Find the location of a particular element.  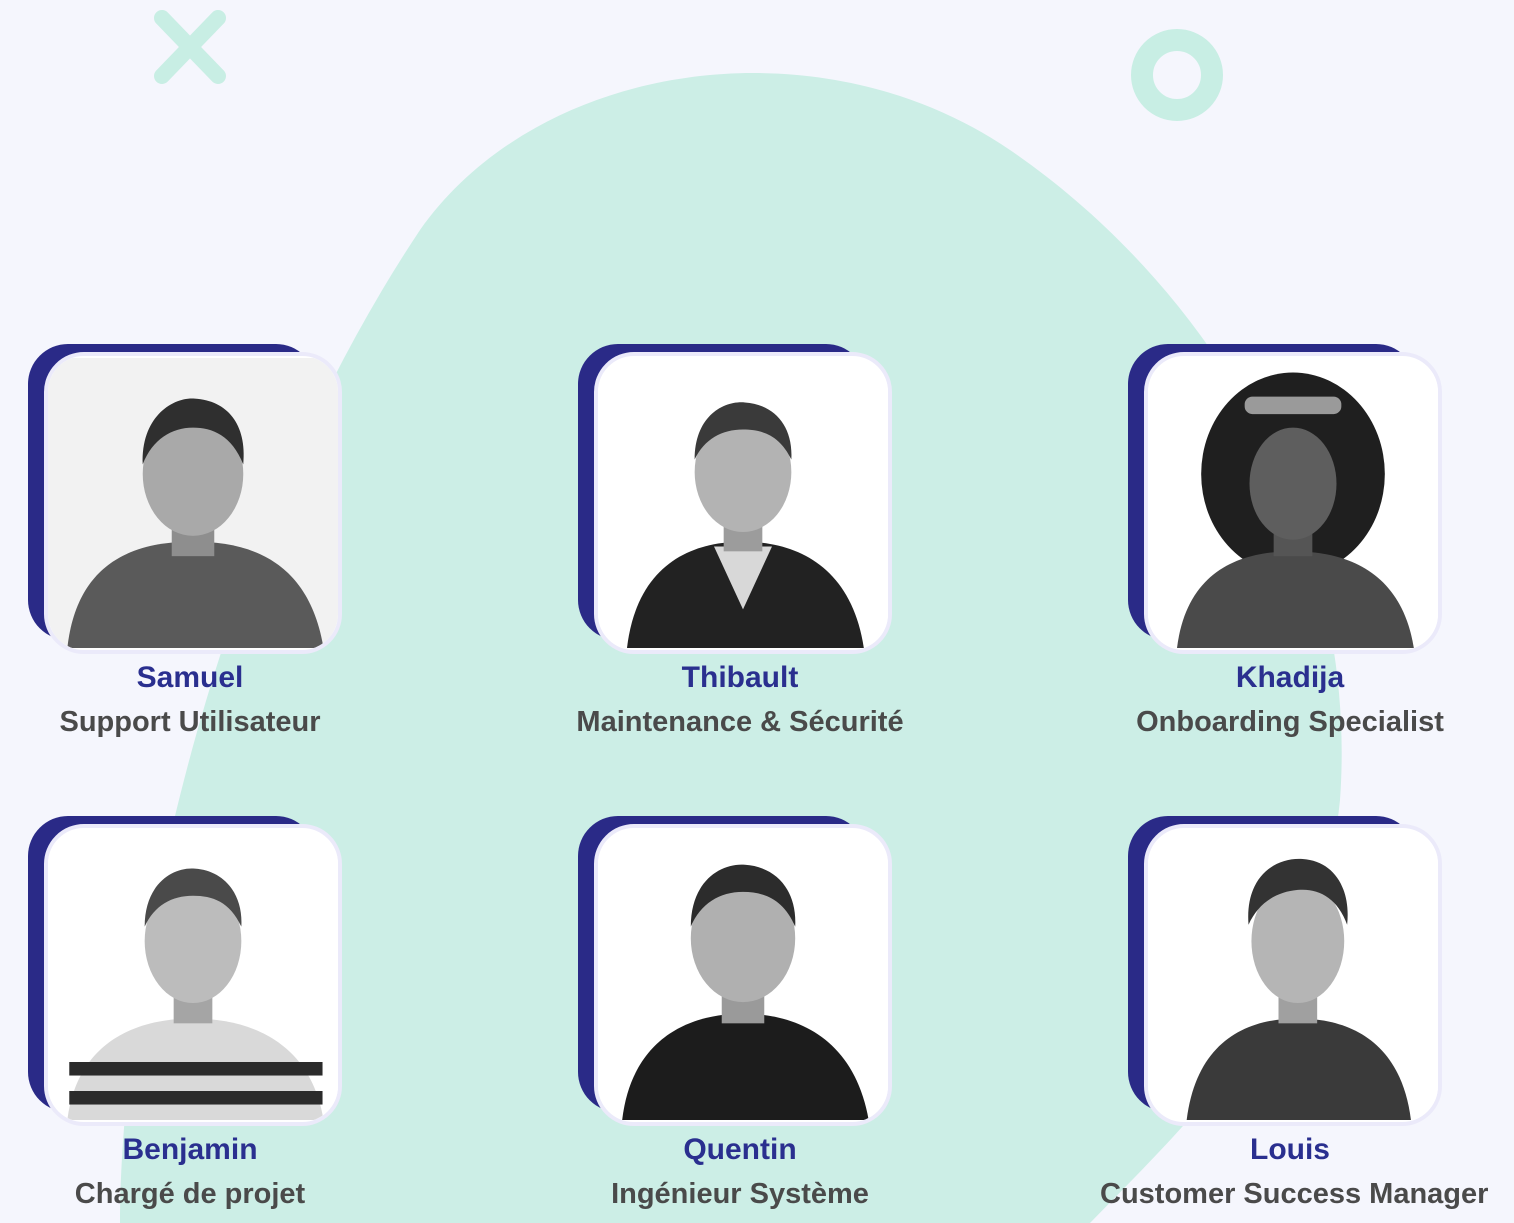

member-name: Benjamin is located at coordinates (190, 1149).